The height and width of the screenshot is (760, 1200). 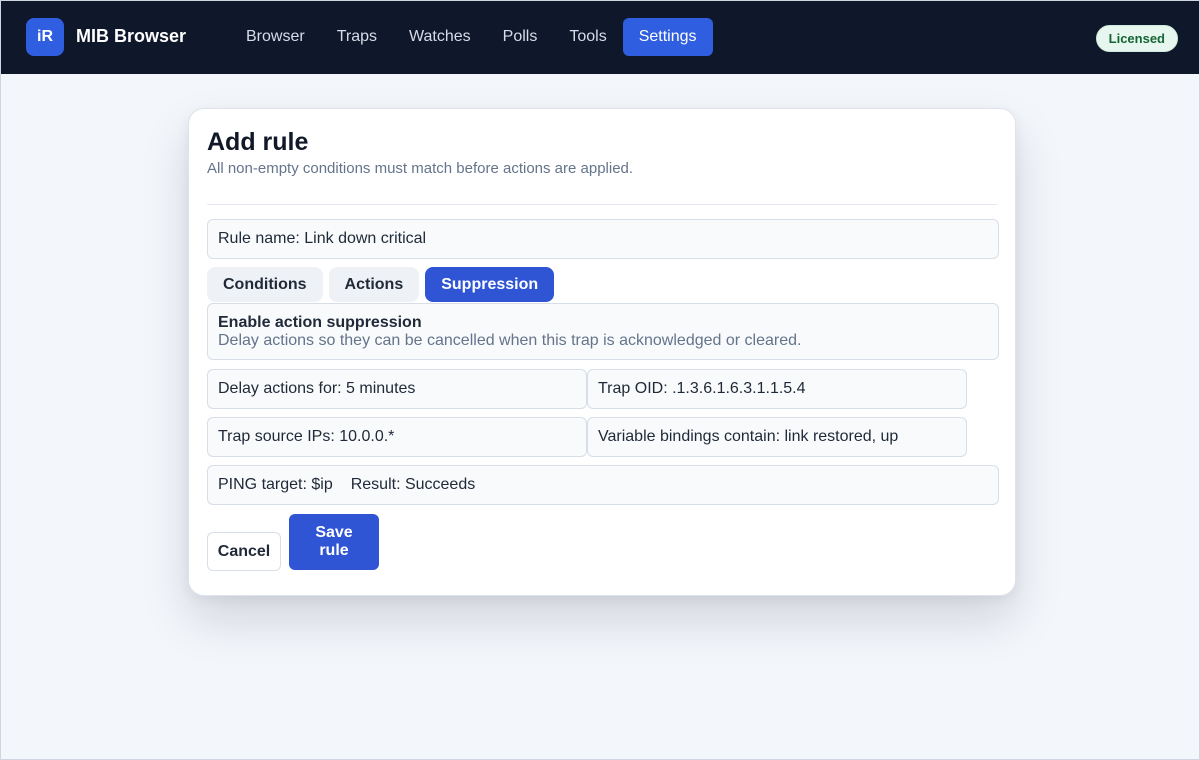 I want to click on nav-item-polls: Polls, so click(x=520, y=37).